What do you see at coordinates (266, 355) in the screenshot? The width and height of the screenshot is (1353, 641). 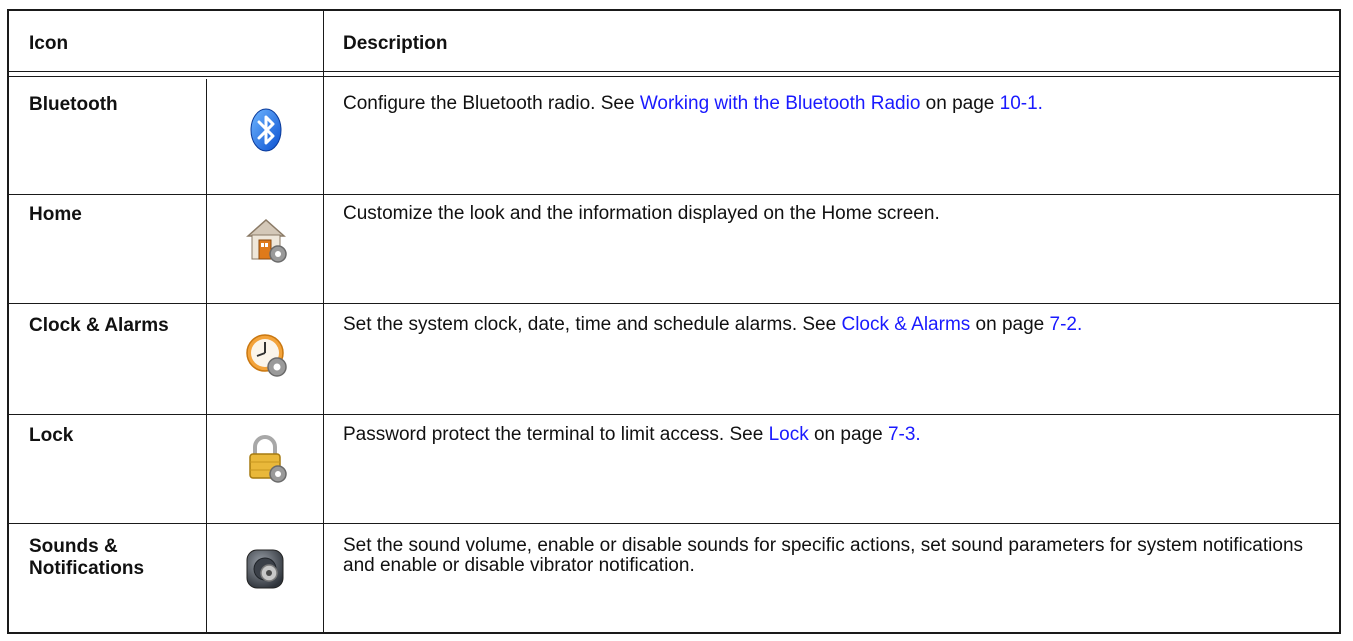 I see `clock-settings-icon` at bounding box center [266, 355].